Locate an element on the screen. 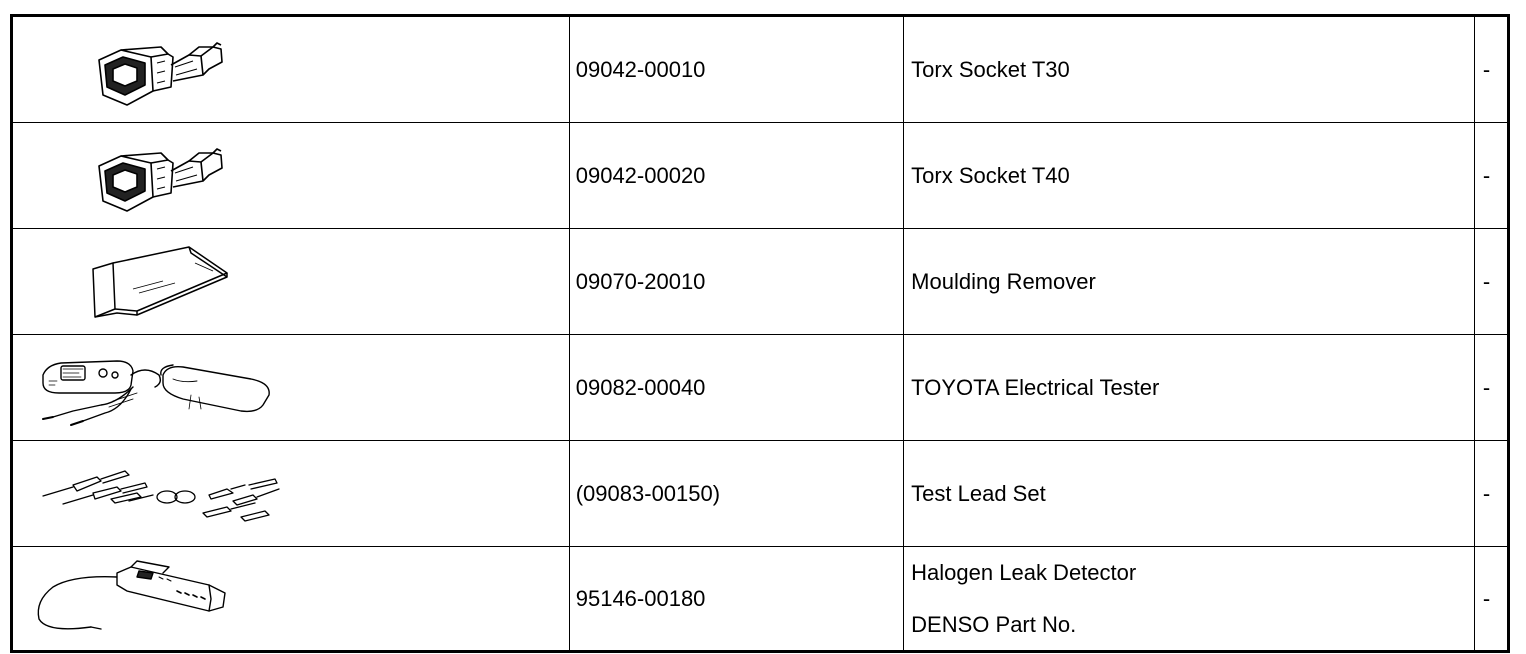 The width and height of the screenshot is (1526, 654). part-number: 09042-00020 is located at coordinates (736, 175).